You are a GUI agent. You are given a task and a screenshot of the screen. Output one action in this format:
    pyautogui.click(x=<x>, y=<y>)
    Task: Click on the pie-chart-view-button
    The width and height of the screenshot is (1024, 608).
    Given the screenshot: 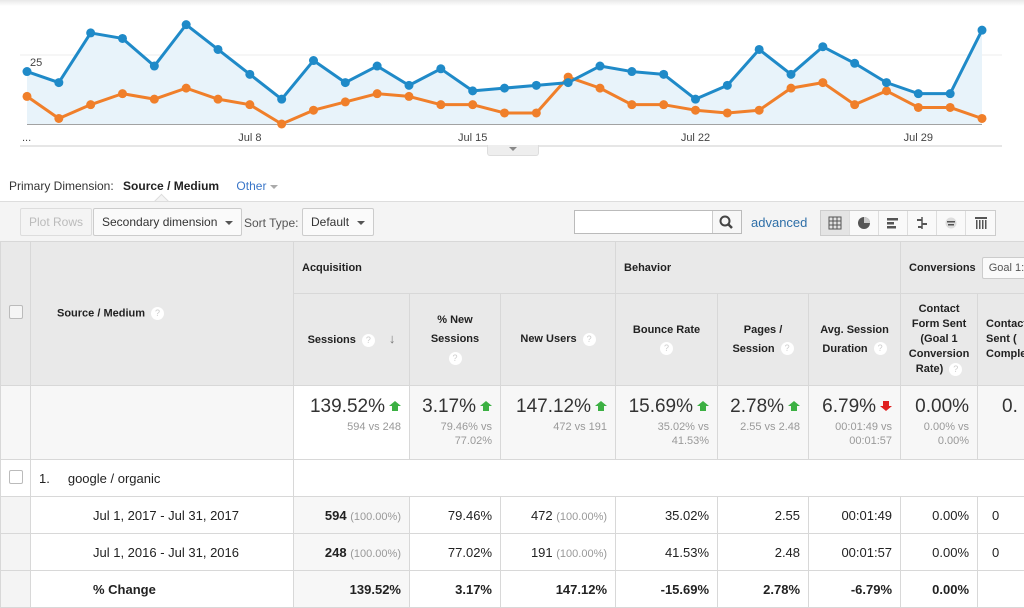 What is the action you would take?
    pyautogui.click(x=864, y=223)
    